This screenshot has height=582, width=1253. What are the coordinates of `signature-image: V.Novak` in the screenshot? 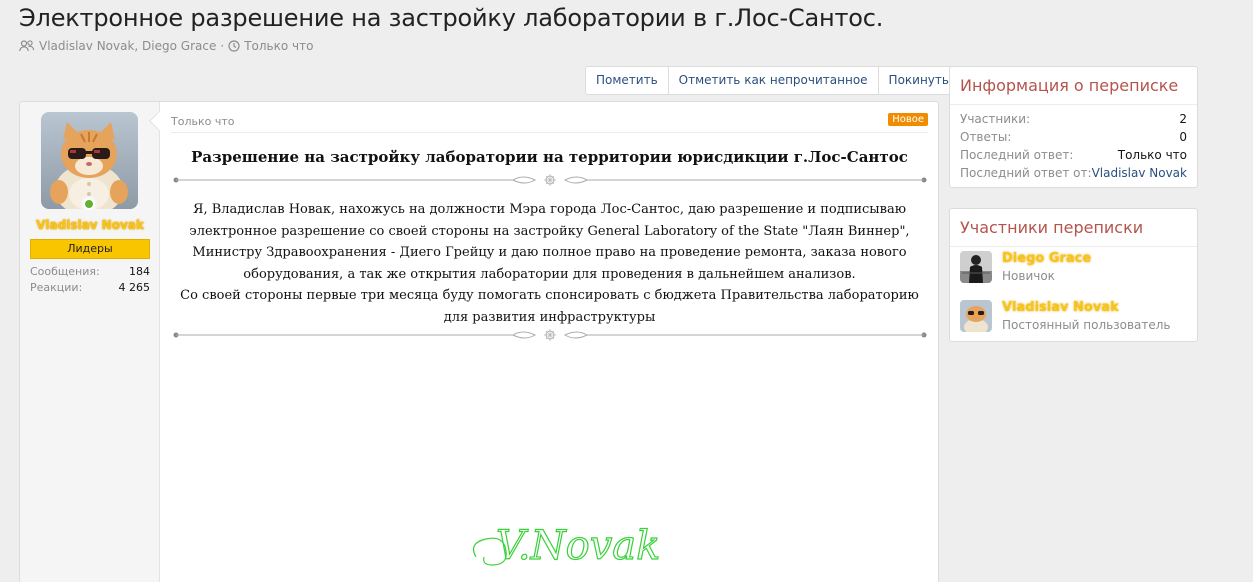 It's located at (567, 546).